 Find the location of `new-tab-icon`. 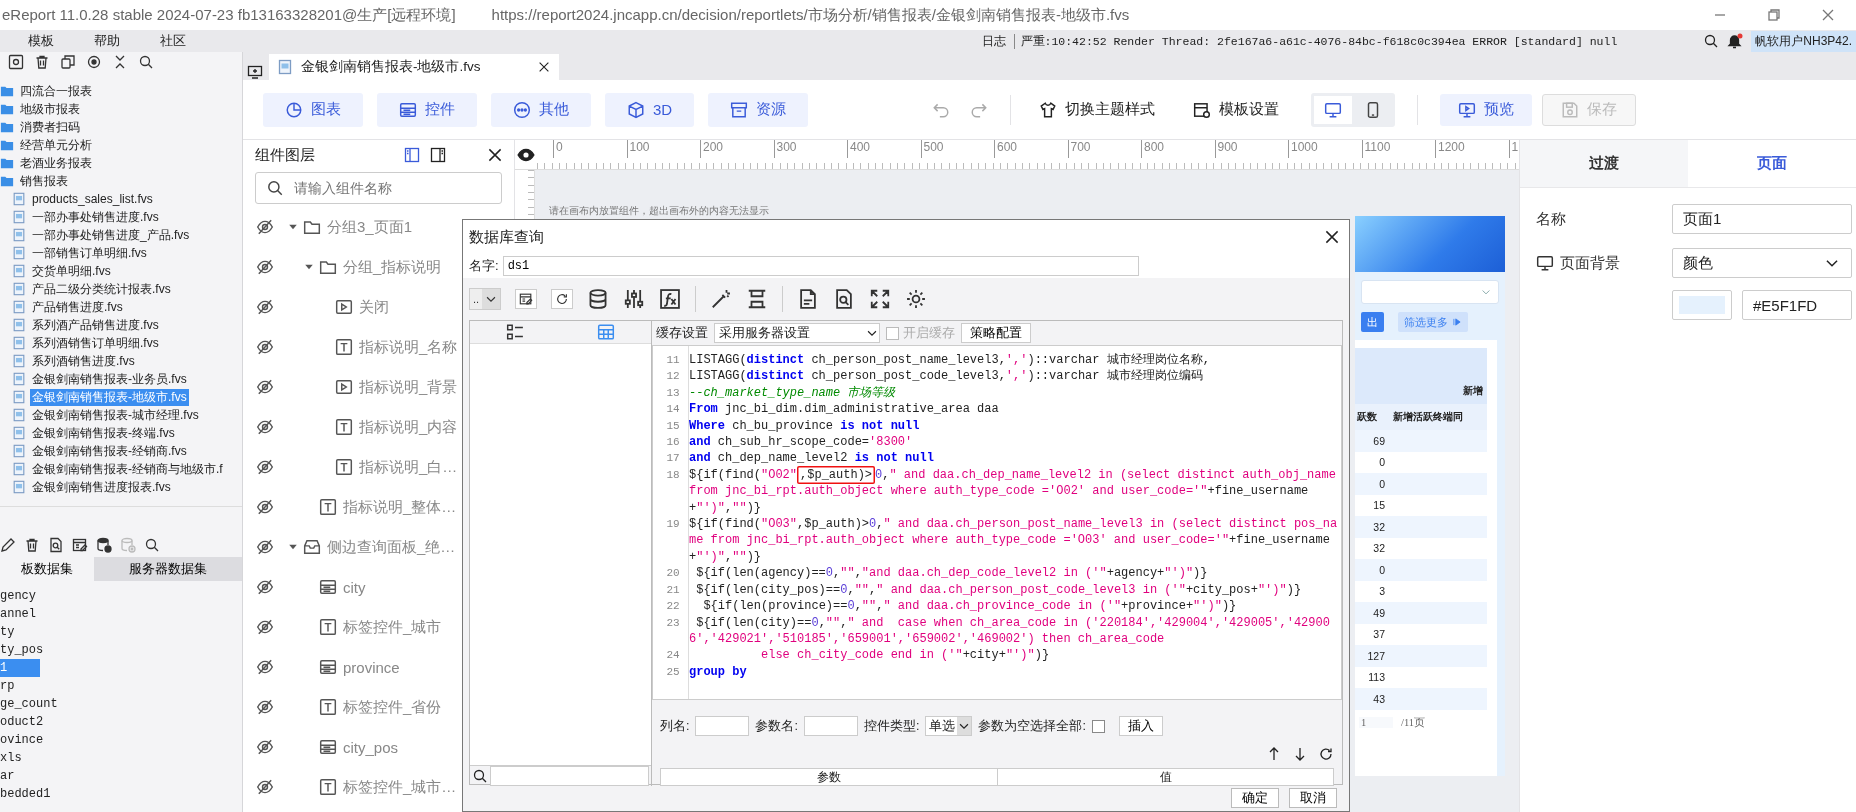

new-tab-icon is located at coordinates (255, 72).